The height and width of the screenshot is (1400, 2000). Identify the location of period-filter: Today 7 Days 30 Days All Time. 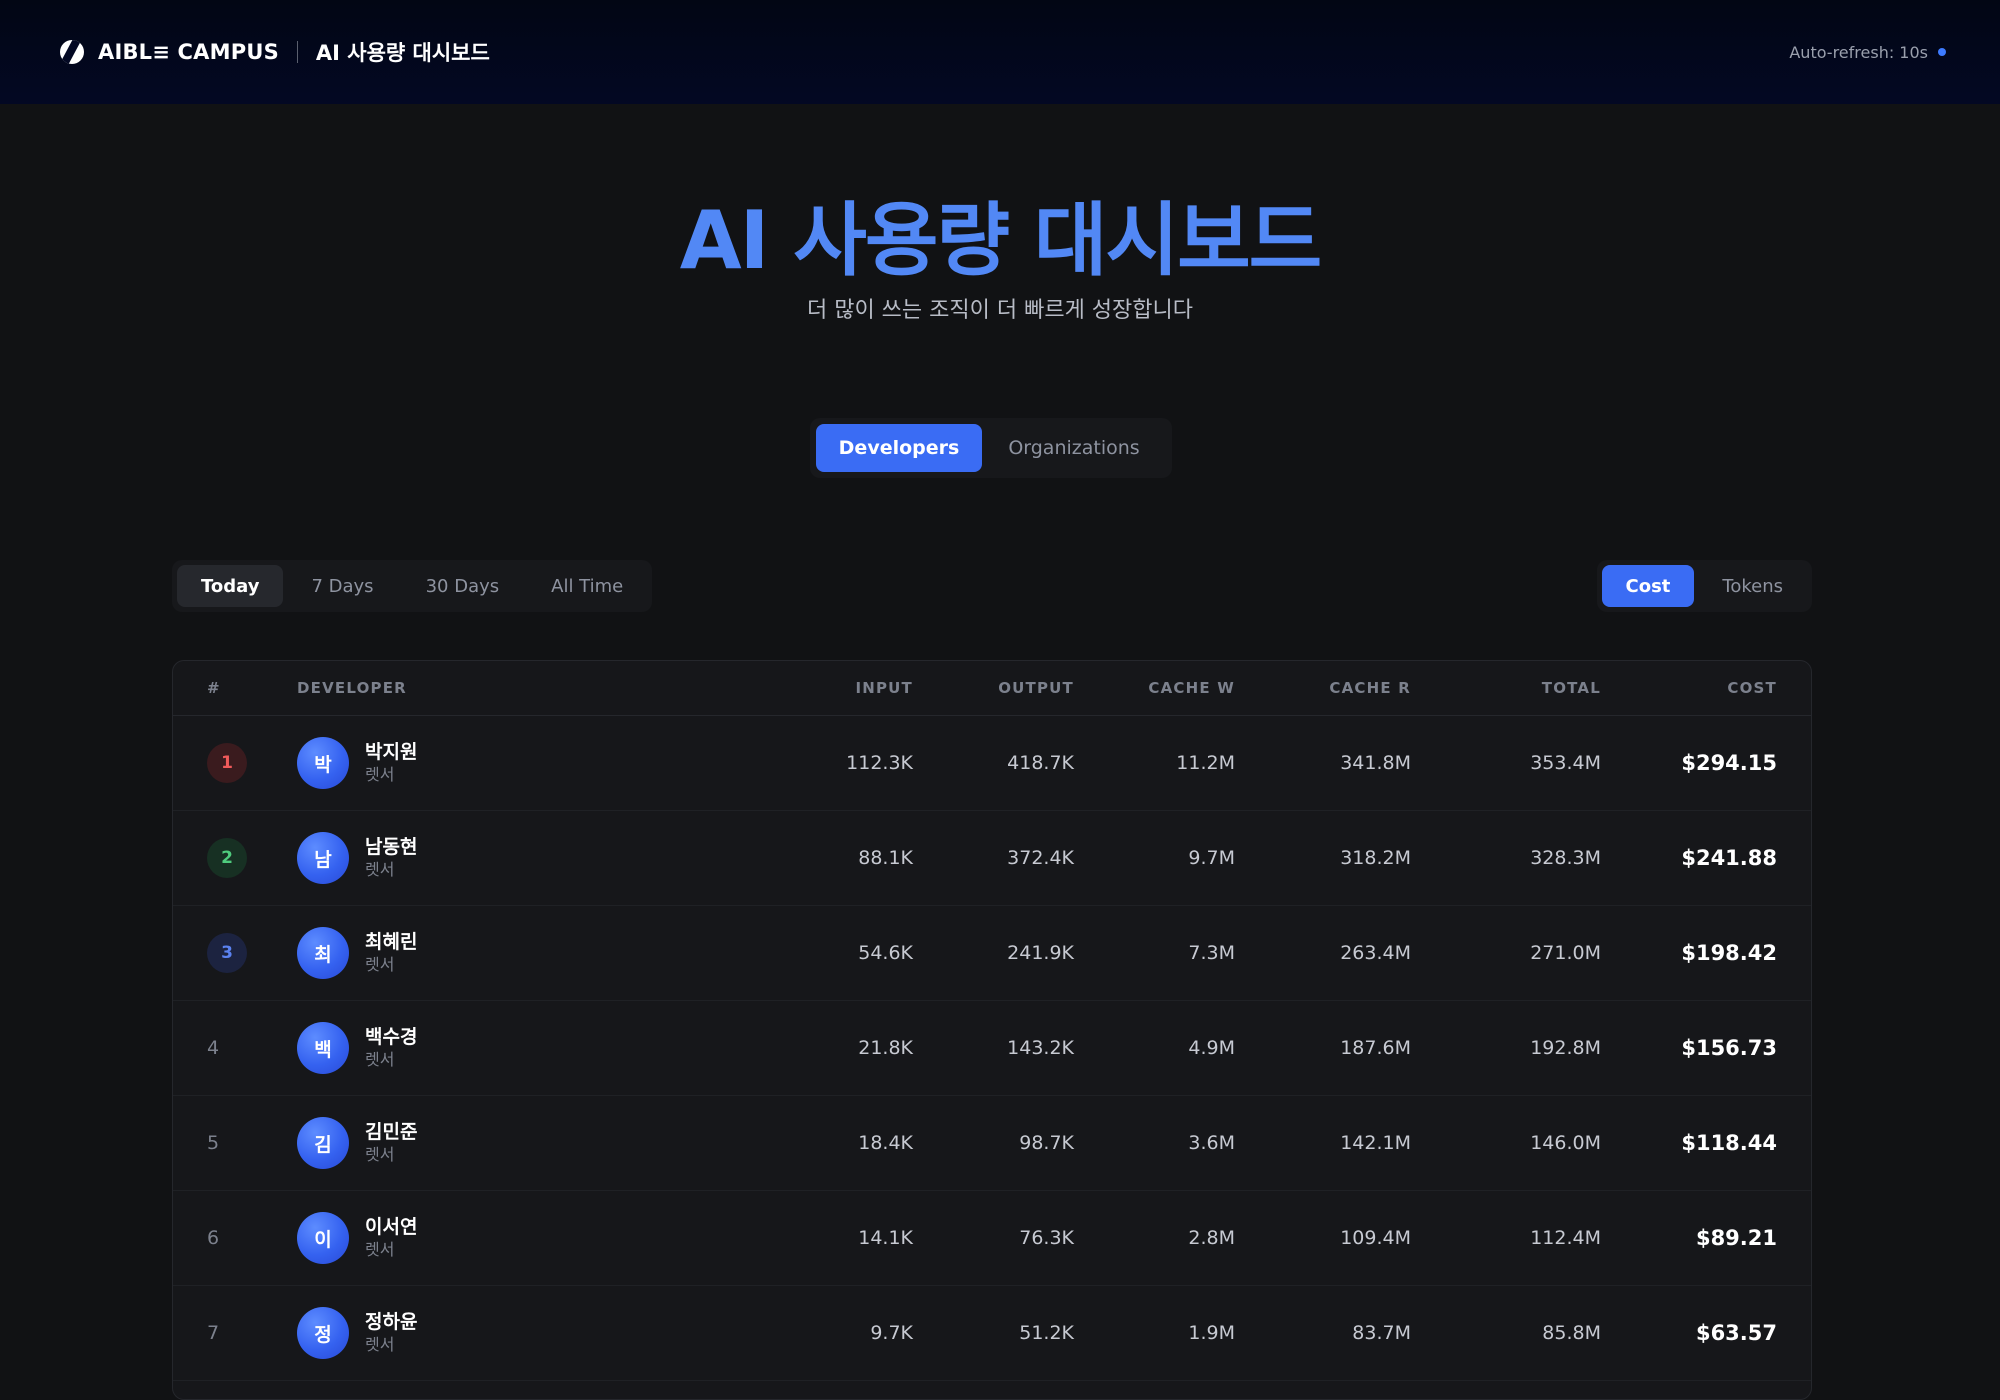
(412, 586).